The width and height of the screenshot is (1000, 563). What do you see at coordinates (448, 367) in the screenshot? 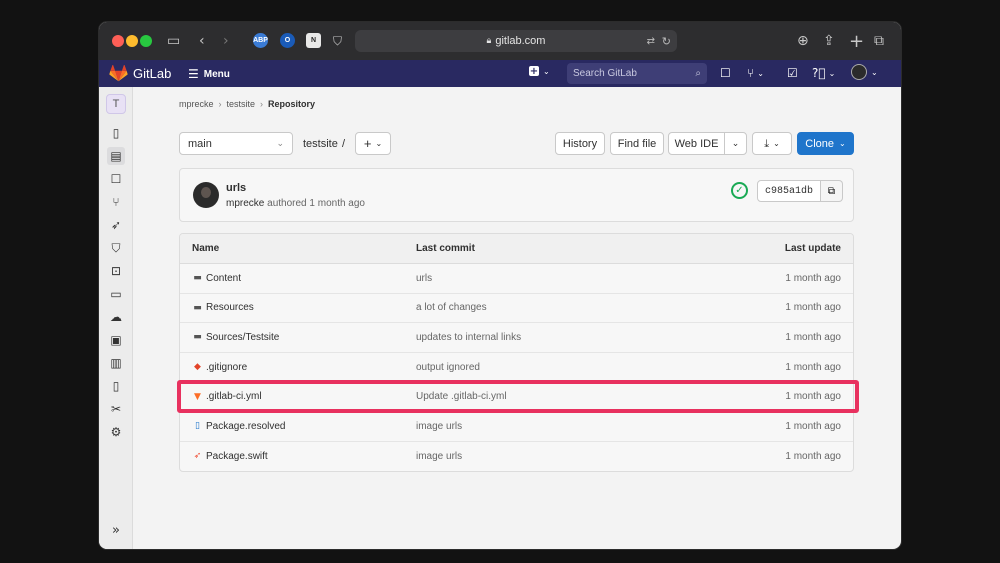
I see `last-commit-message: output ignored` at bounding box center [448, 367].